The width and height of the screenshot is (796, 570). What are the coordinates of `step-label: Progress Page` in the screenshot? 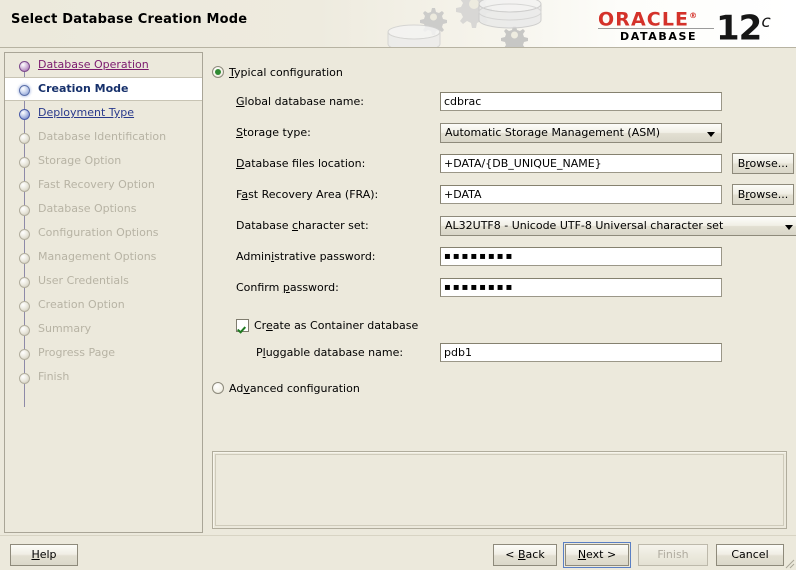 It's located at (77, 352).